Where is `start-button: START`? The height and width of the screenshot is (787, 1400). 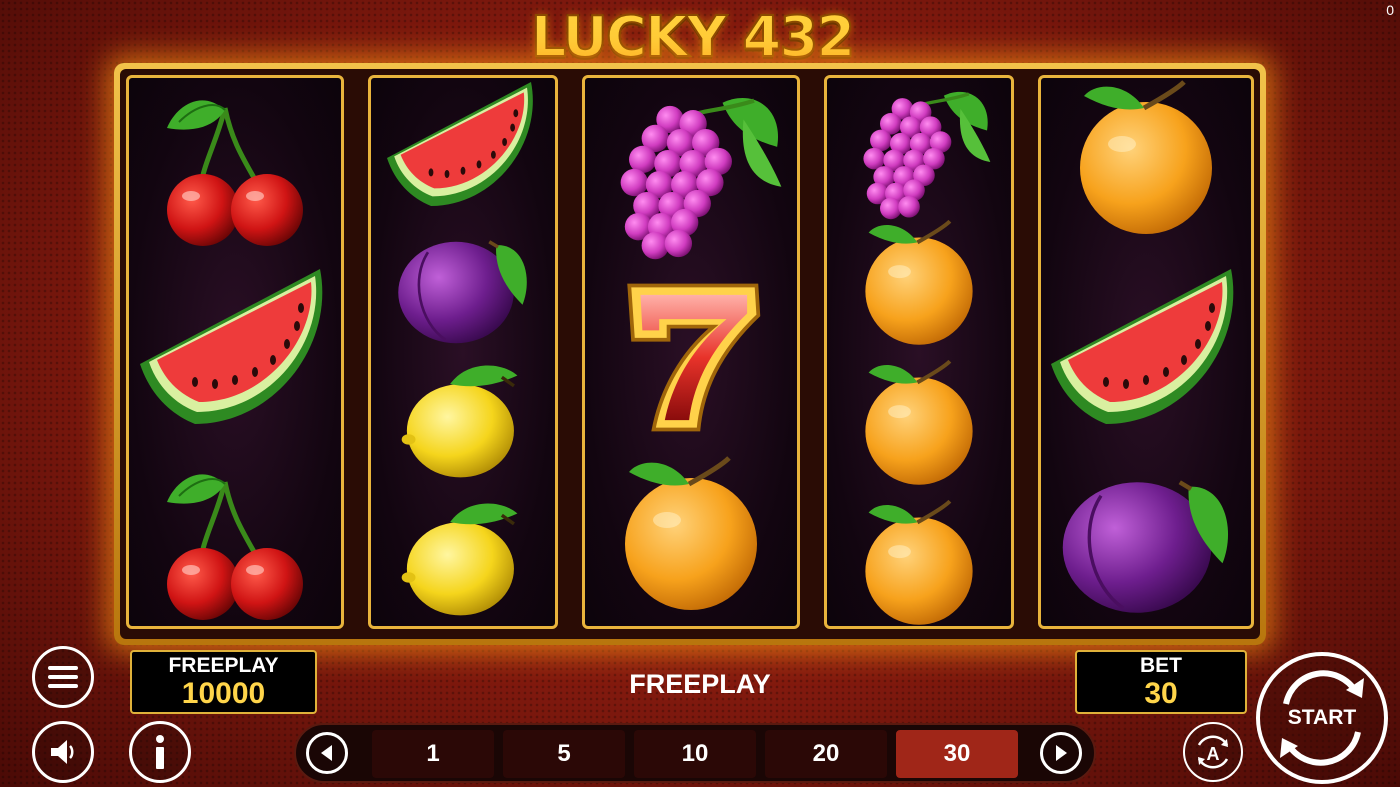
start-button: START is located at coordinates (1322, 718).